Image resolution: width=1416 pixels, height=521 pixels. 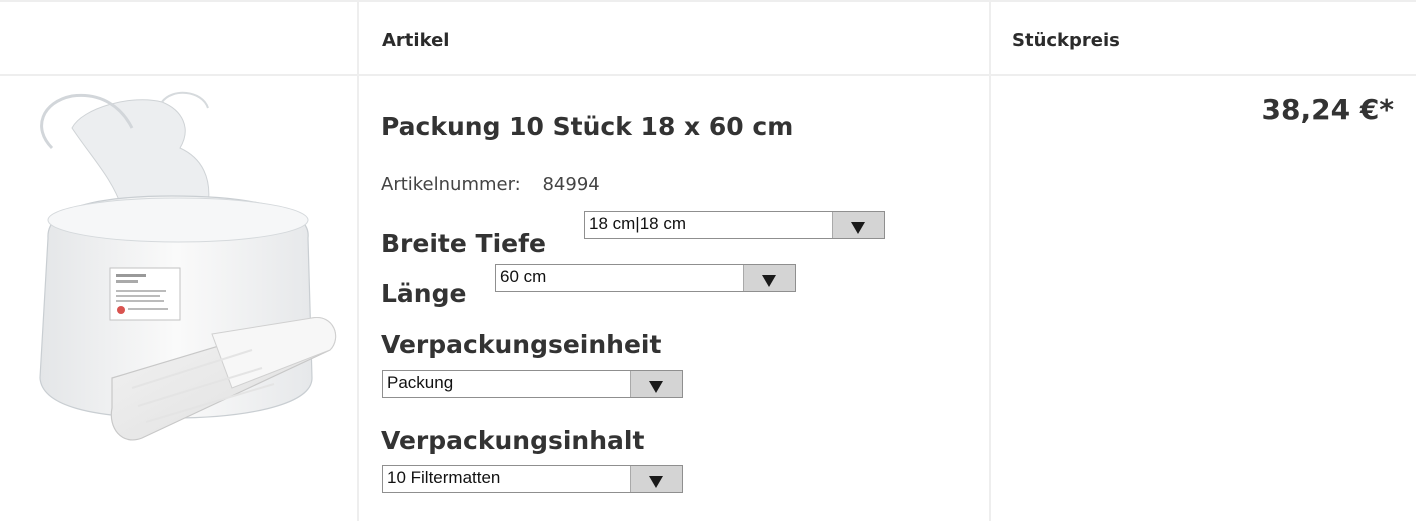 I want to click on width-depth-select: 18 cm|18 cm, so click(x=734, y=225).